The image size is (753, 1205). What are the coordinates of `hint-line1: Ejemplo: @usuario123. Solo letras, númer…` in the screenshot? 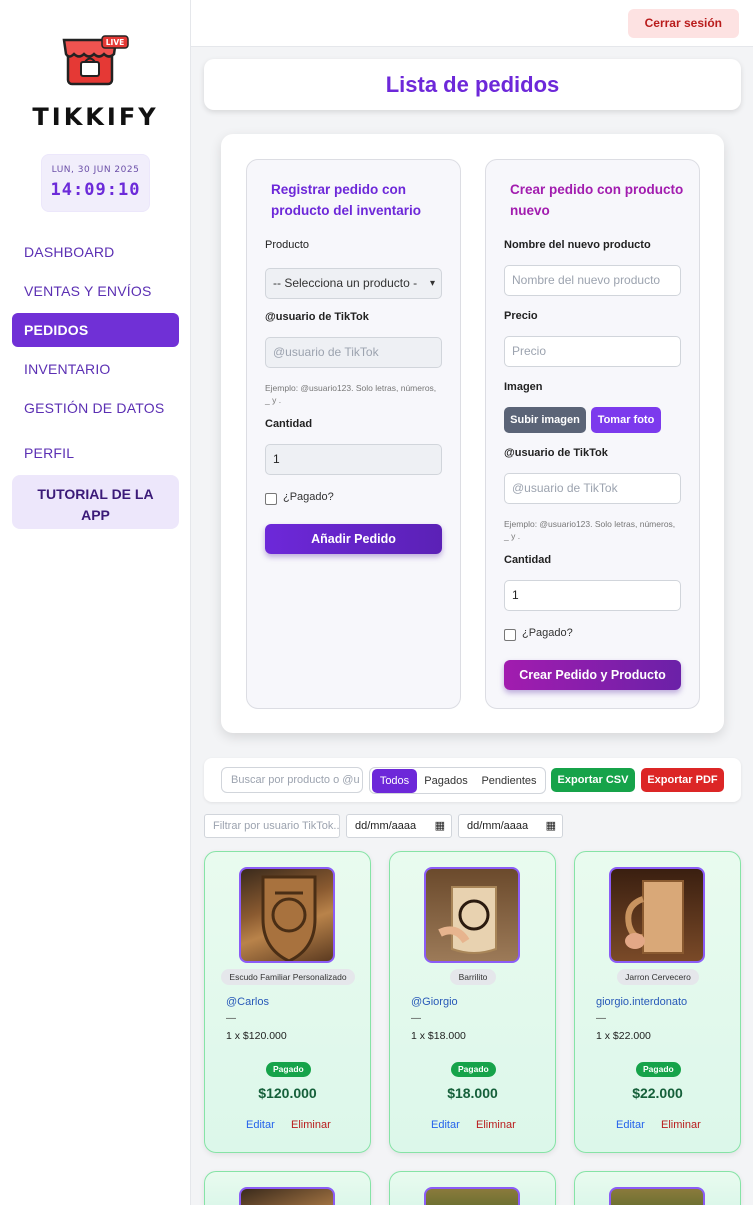 It's located at (351, 388).